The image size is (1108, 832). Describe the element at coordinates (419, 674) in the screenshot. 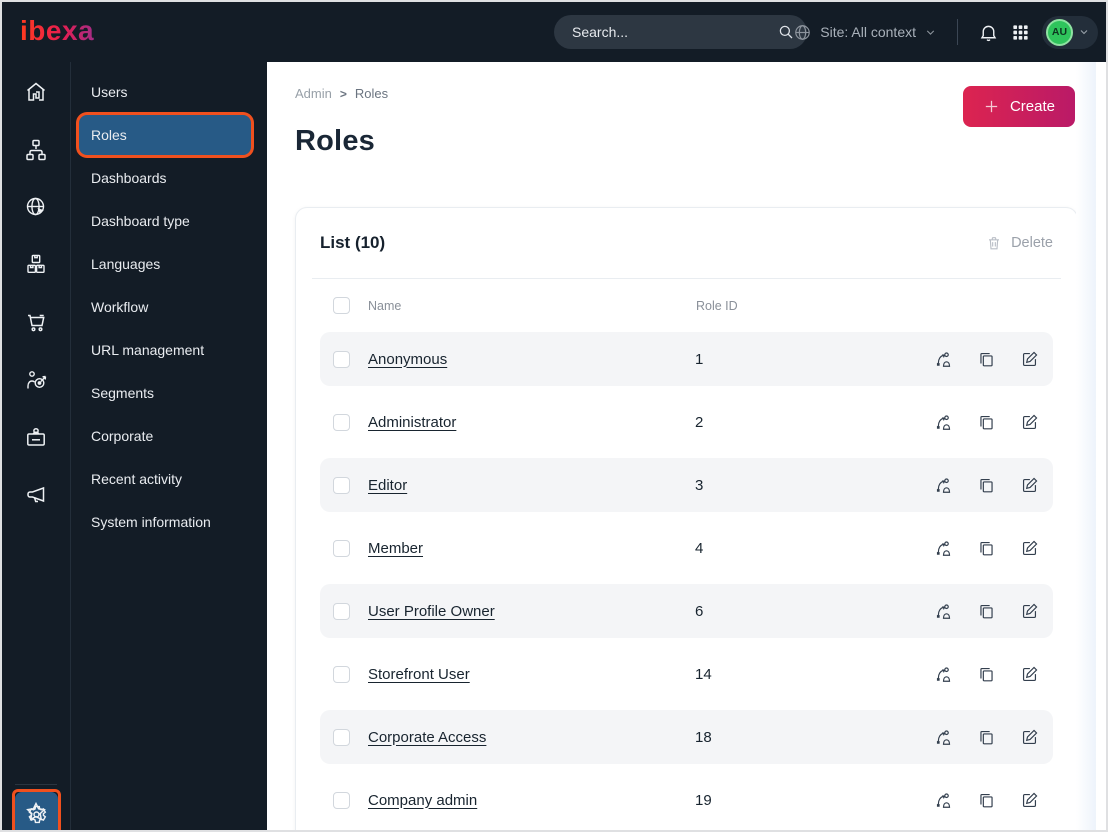

I see `role-name-link: Storefront User` at that location.